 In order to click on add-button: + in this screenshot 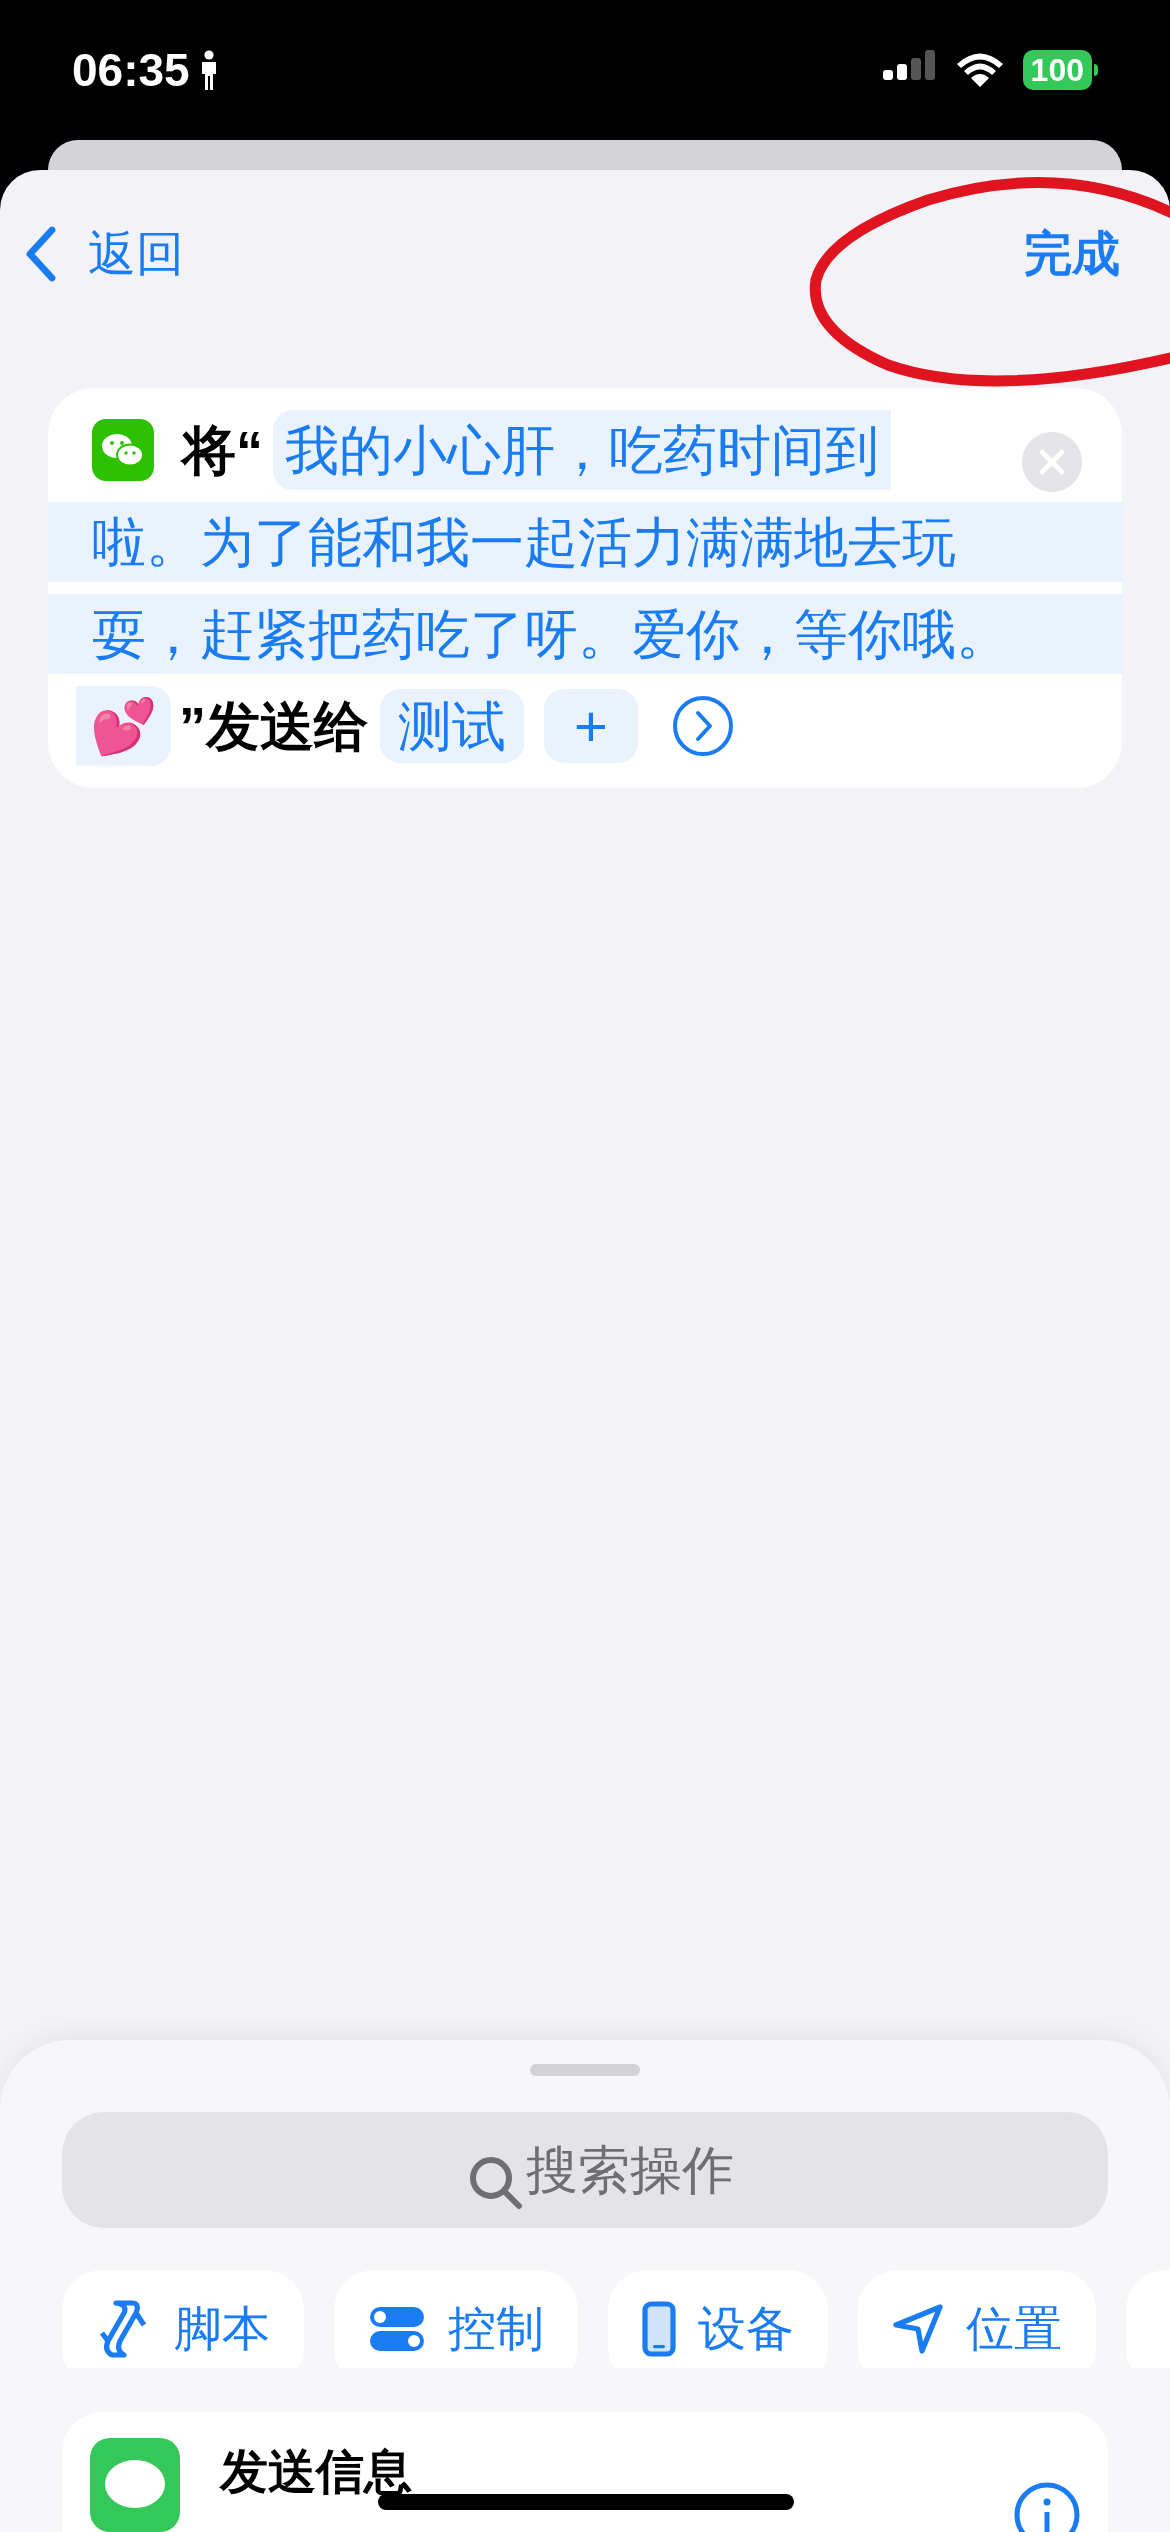, I will do `click(591, 726)`.